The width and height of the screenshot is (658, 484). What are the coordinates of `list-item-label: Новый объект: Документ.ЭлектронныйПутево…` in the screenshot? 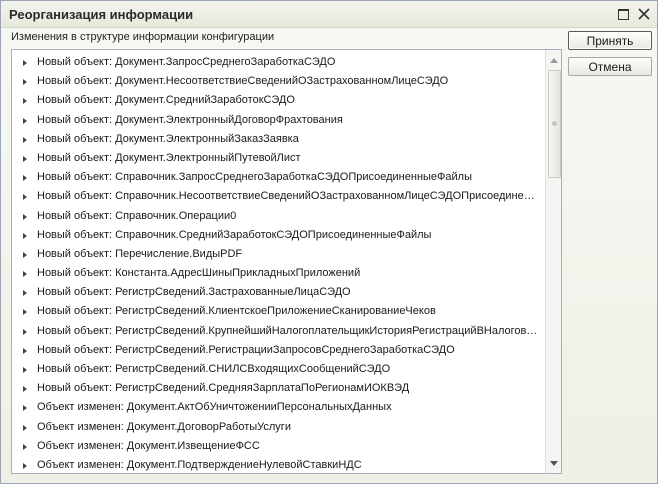 It's located at (169, 157).